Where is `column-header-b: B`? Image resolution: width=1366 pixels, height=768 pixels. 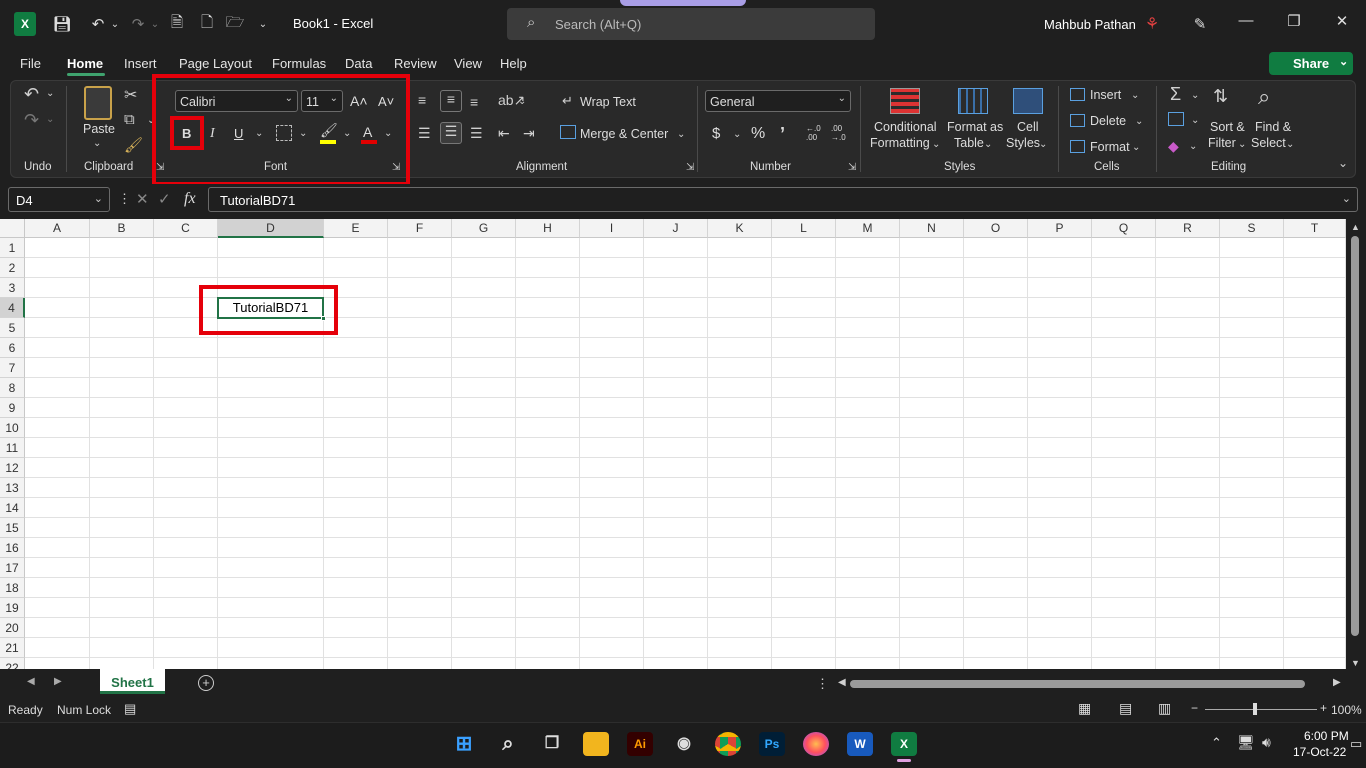 column-header-b: B is located at coordinates (122, 228).